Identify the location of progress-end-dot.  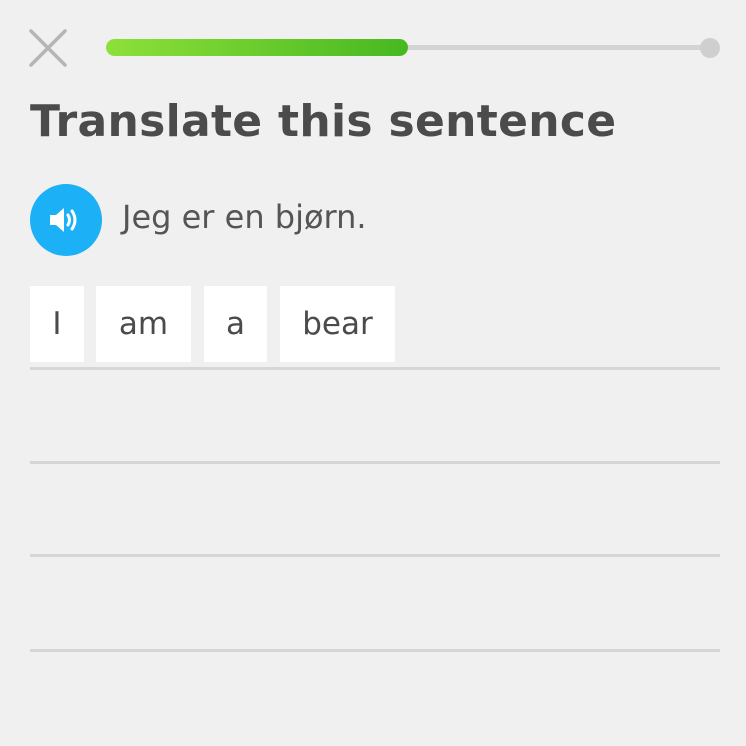
(710, 48).